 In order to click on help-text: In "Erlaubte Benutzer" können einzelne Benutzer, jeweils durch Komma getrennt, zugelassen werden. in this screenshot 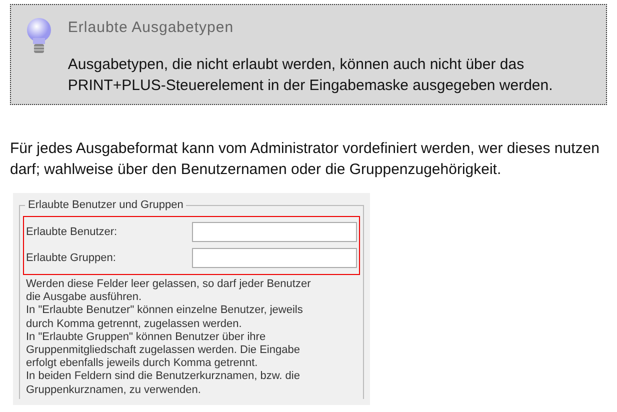, I will do `click(165, 317)`.